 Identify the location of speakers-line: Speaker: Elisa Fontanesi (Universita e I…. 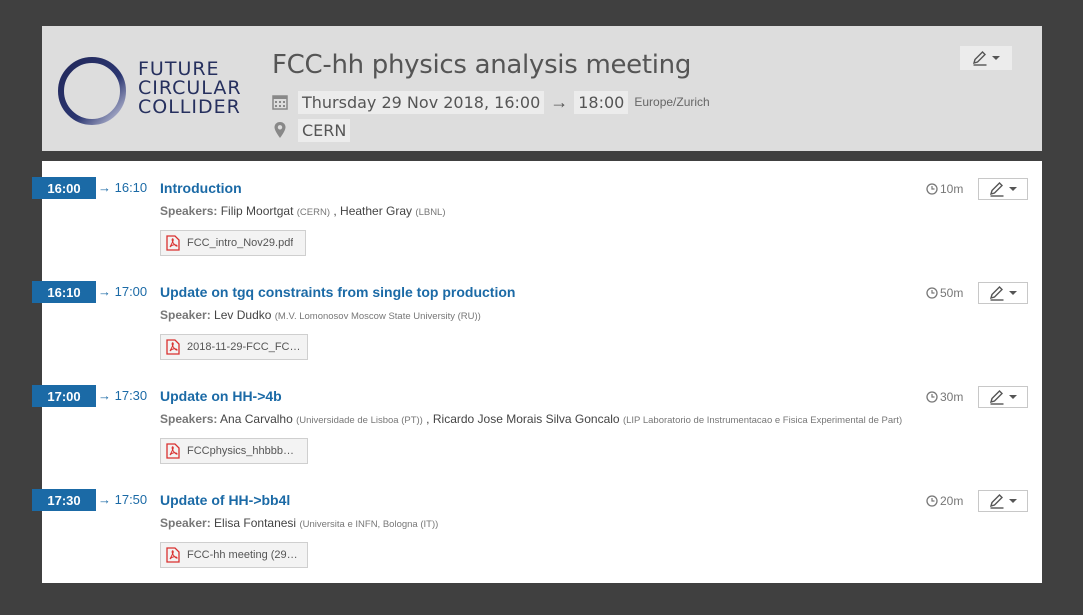
(299, 523).